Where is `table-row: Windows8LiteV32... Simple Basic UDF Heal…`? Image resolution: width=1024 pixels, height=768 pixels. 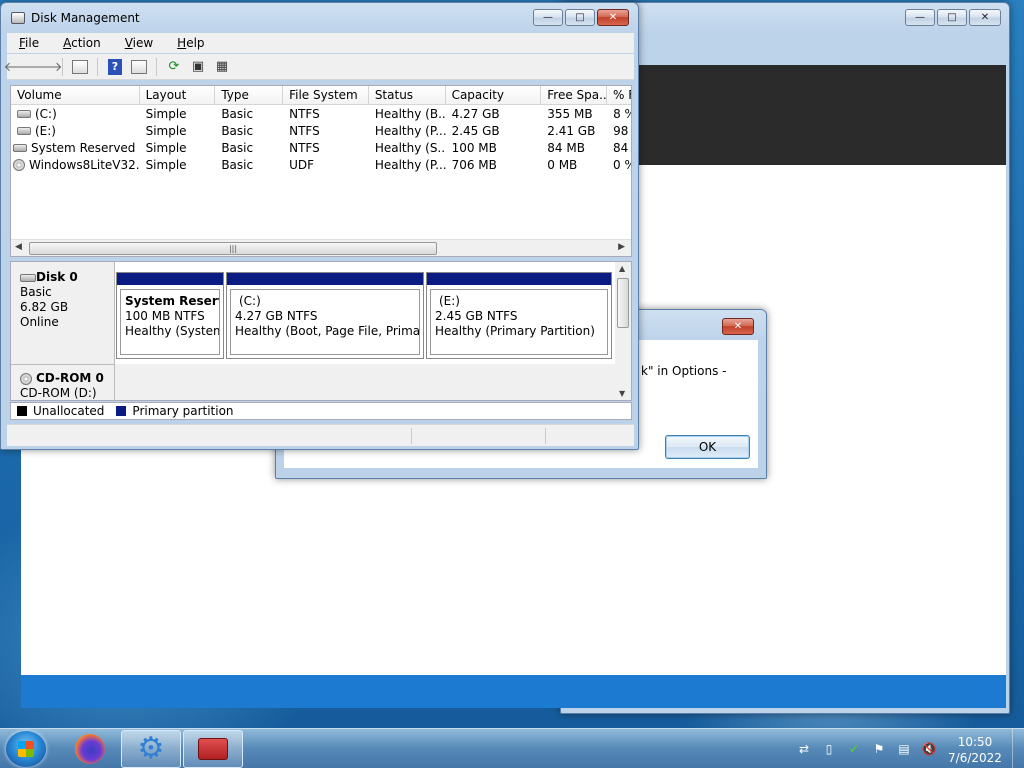 table-row: Windows8LiteV32... Simple Basic UDF Heal… is located at coordinates (321, 164).